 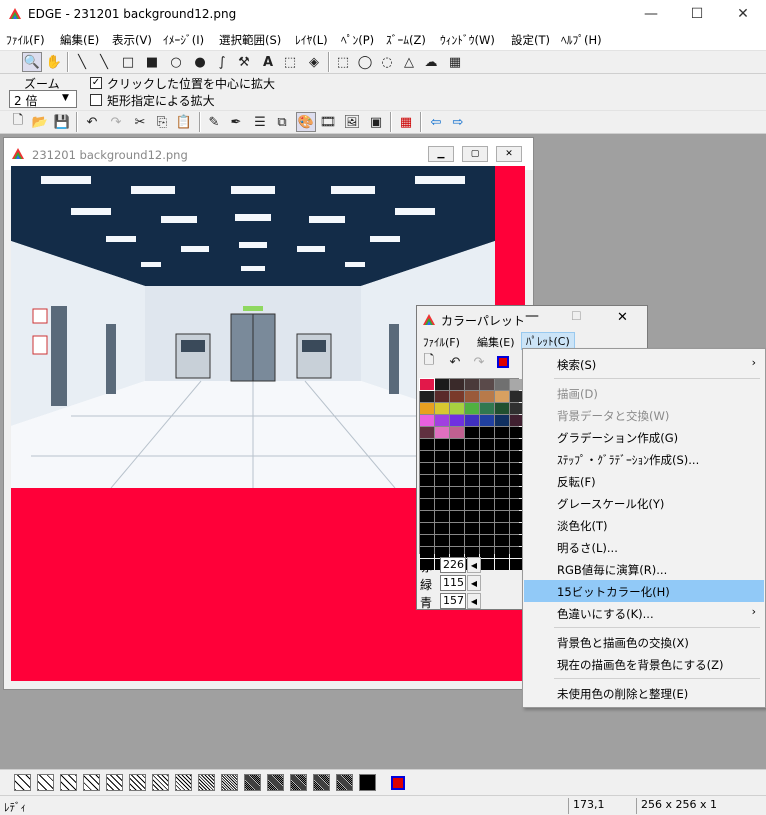 What do you see at coordinates (311, 40) in the screenshot?
I see `menu-layer: ﾚｲﾔ(L)` at bounding box center [311, 40].